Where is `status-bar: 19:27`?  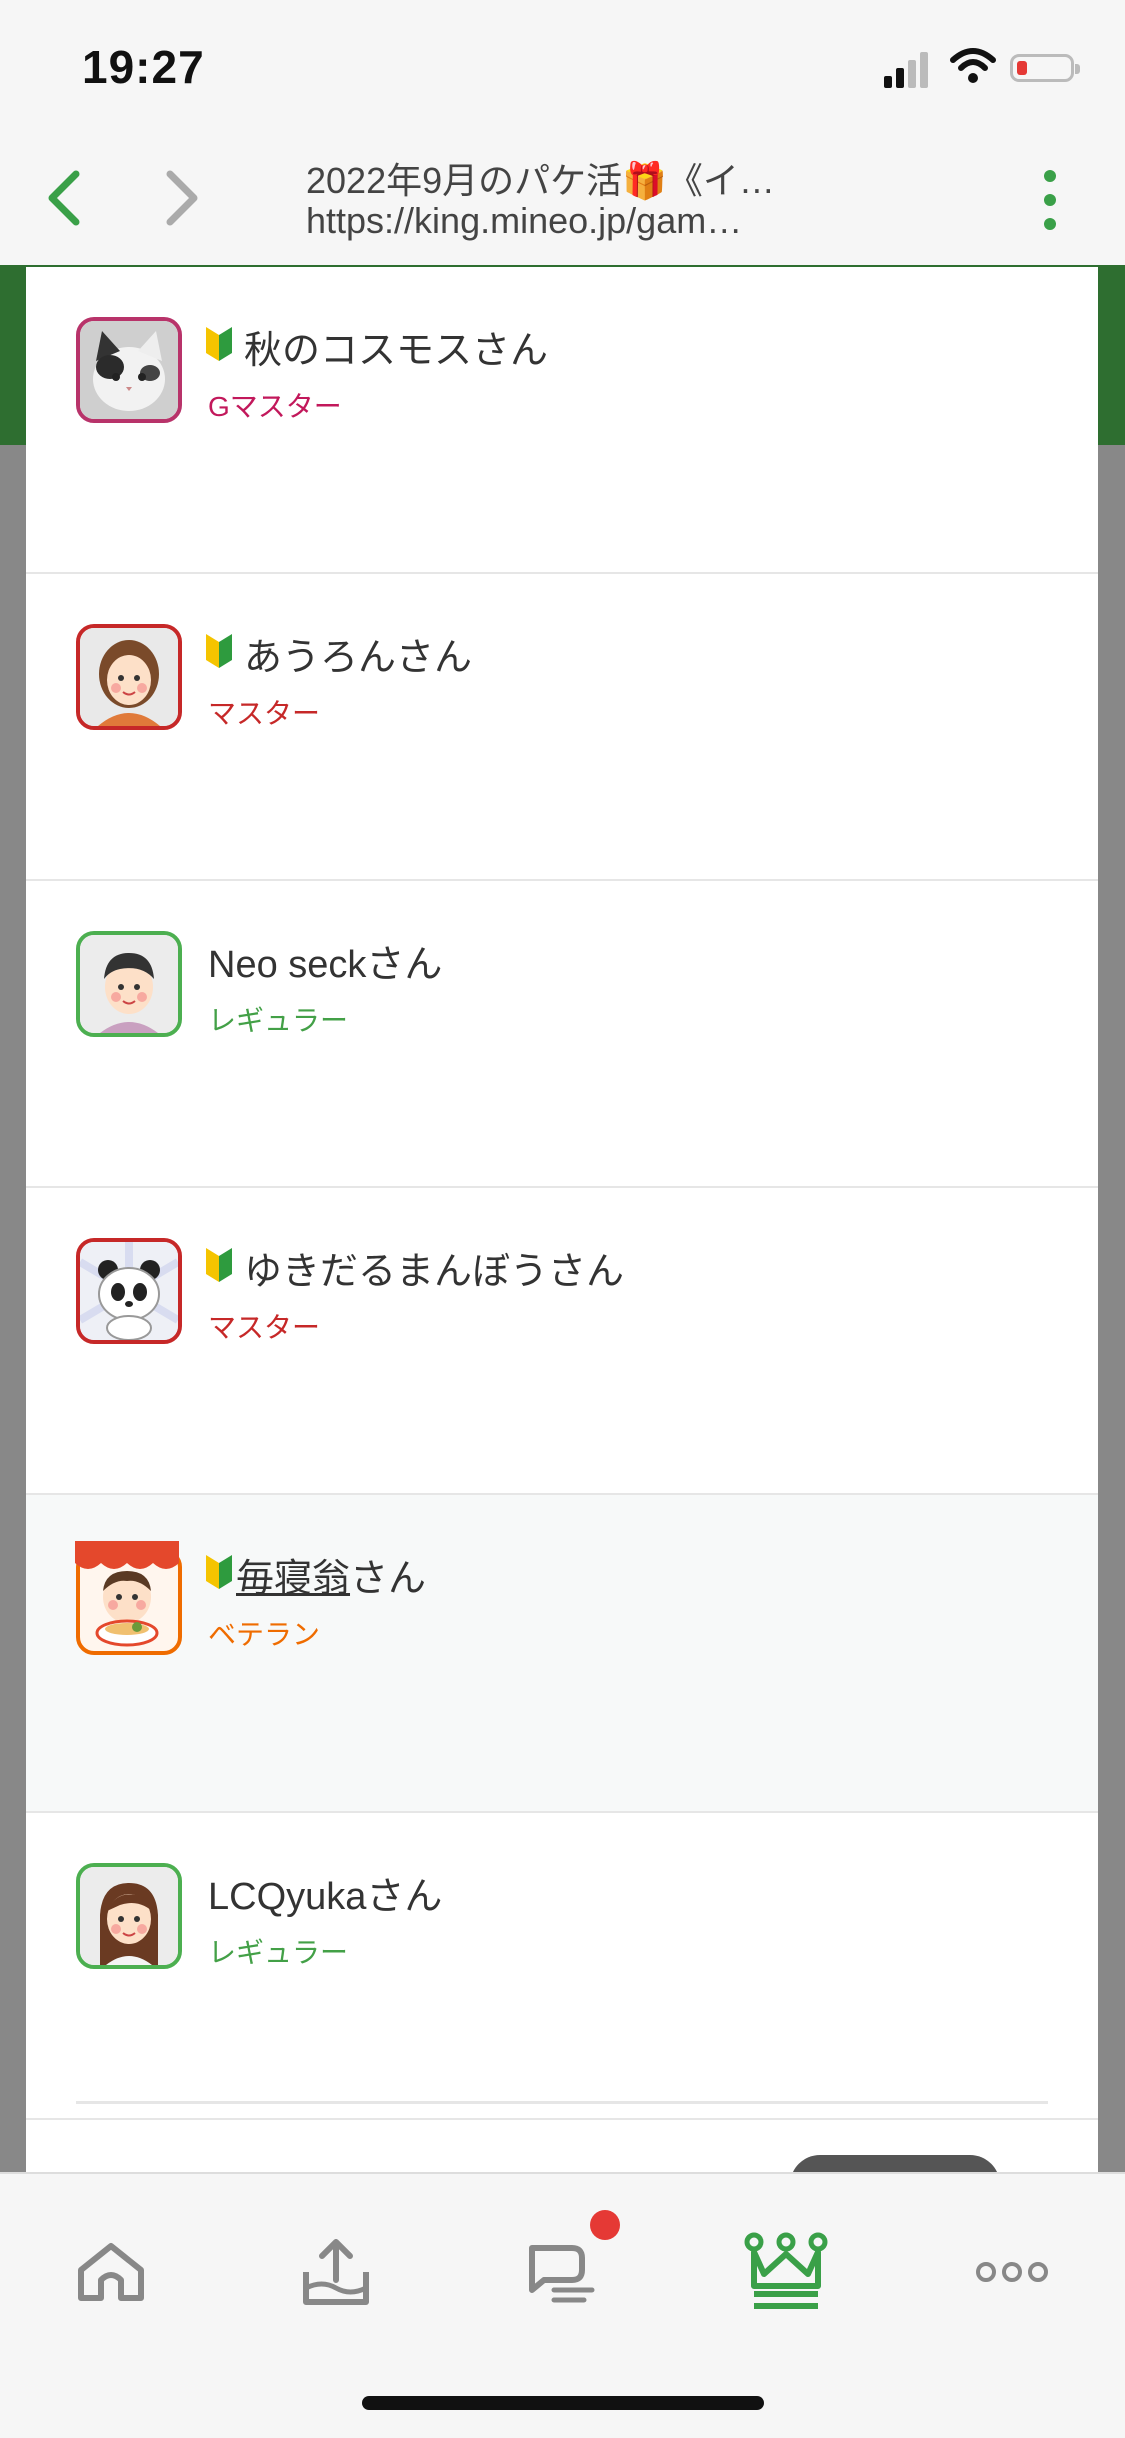 status-bar: 19:27 is located at coordinates (562, 65).